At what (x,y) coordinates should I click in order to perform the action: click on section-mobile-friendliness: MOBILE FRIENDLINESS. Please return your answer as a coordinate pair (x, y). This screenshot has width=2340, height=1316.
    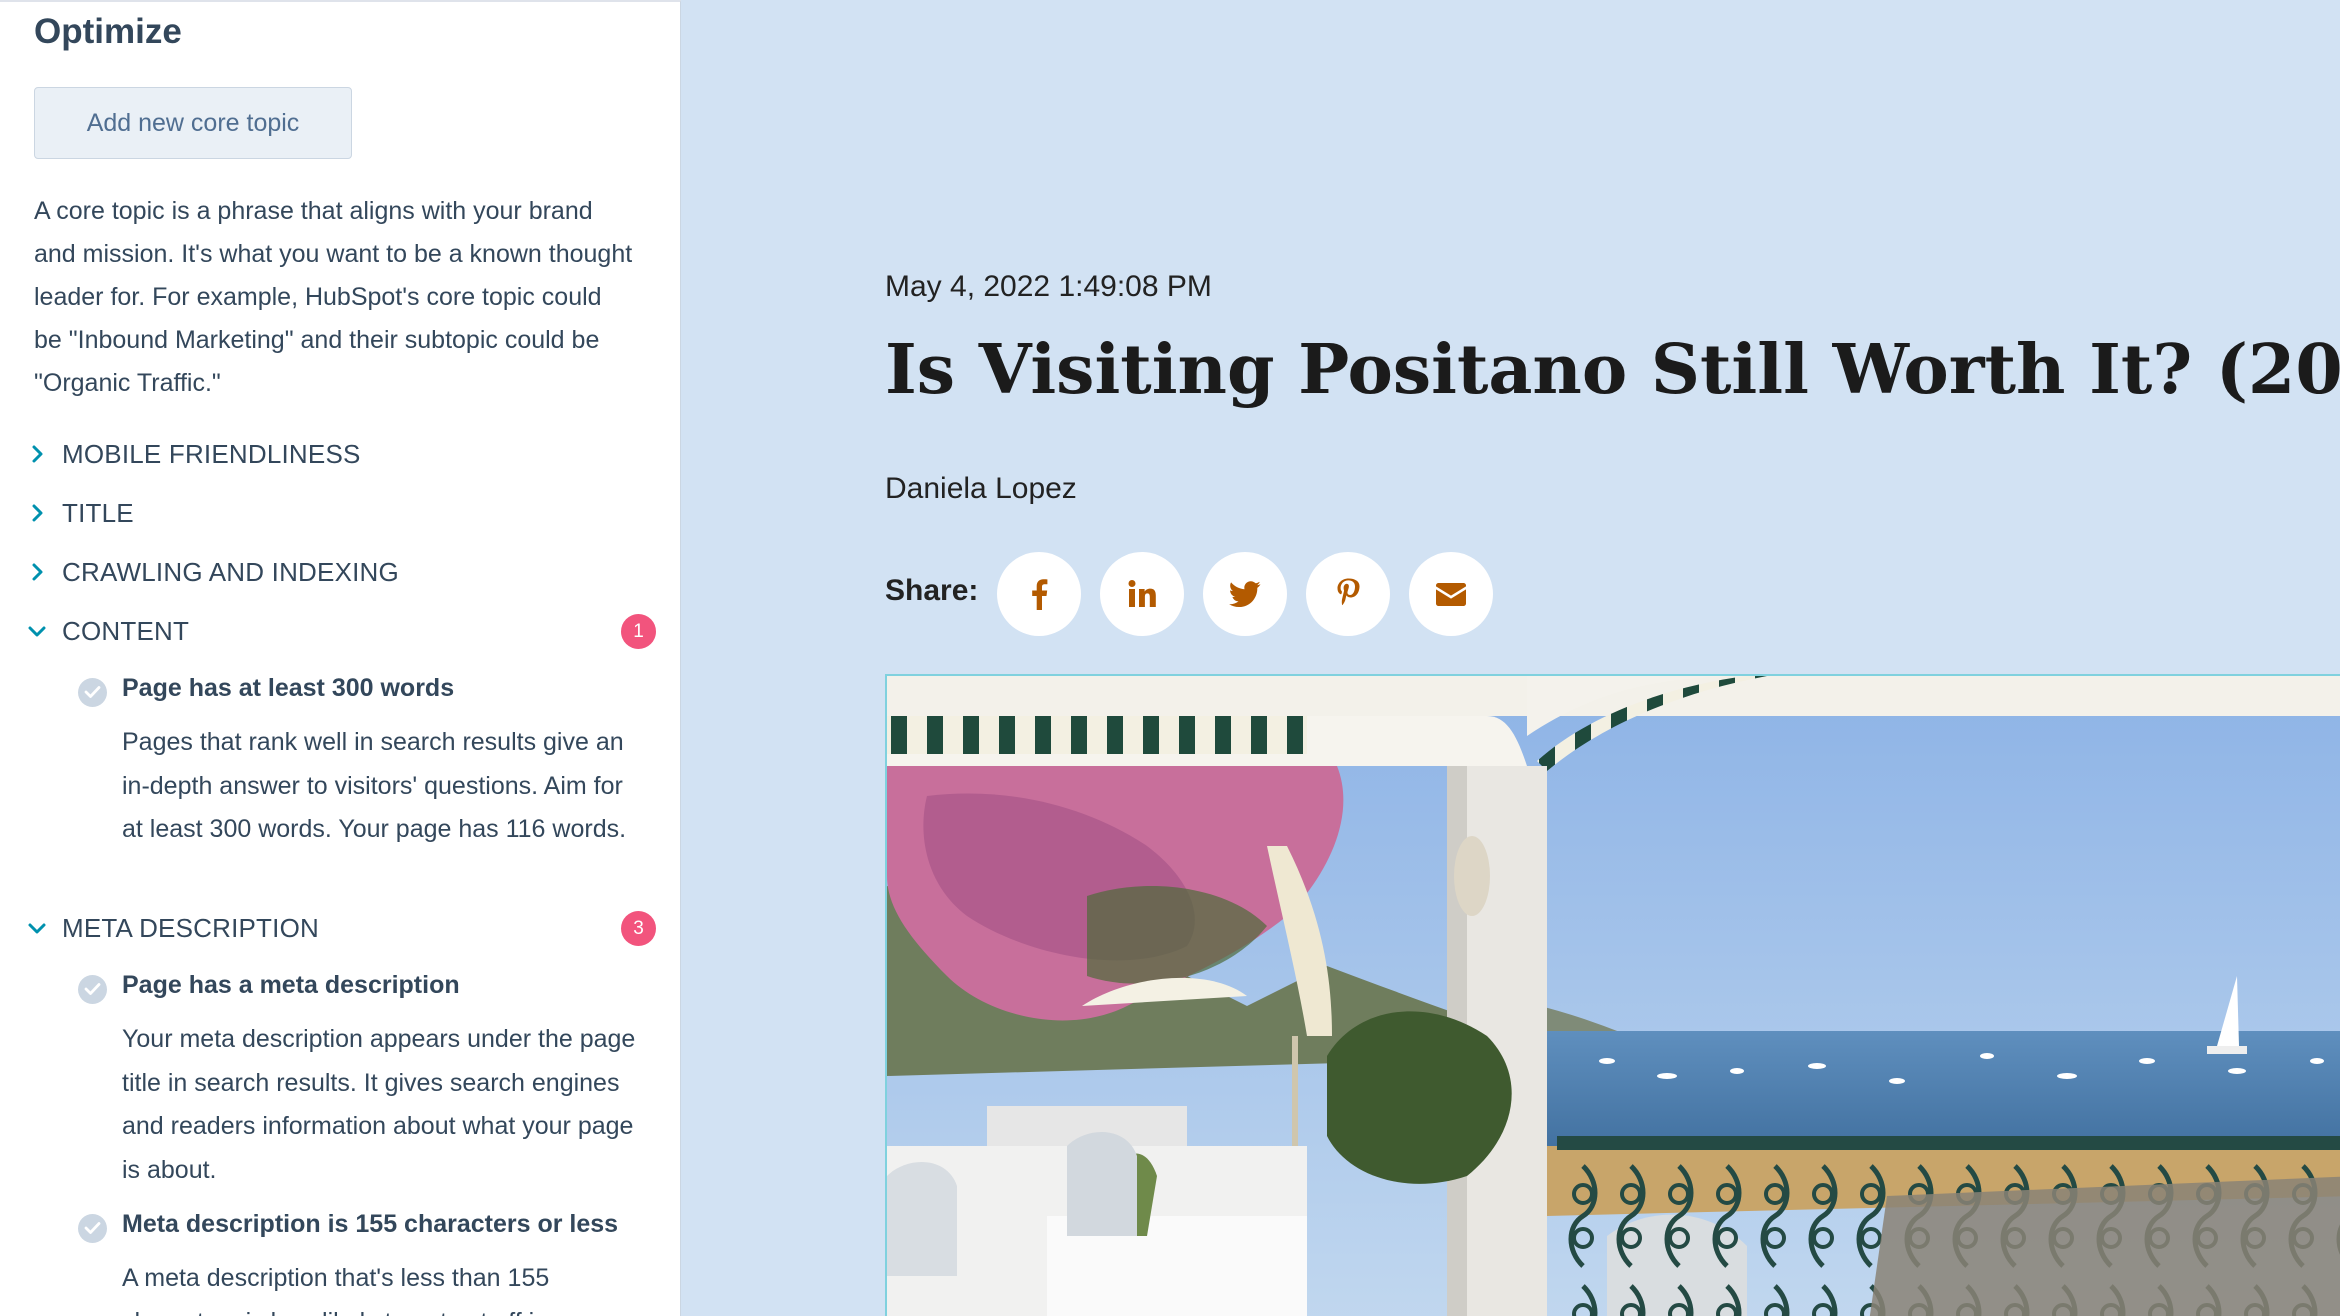
    Looking at the image, I should click on (341, 454).